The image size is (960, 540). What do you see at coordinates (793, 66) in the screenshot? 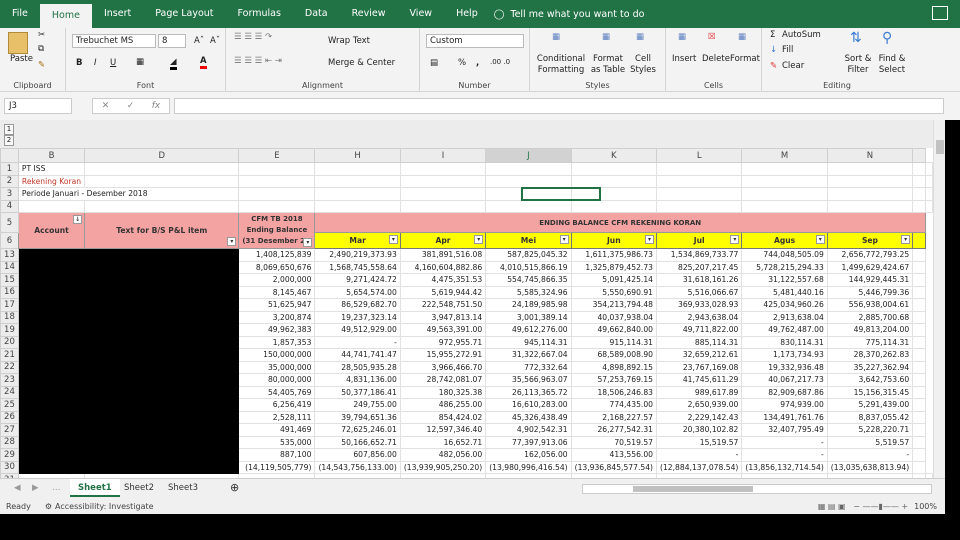
I see `clear-button: Clear` at bounding box center [793, 66].